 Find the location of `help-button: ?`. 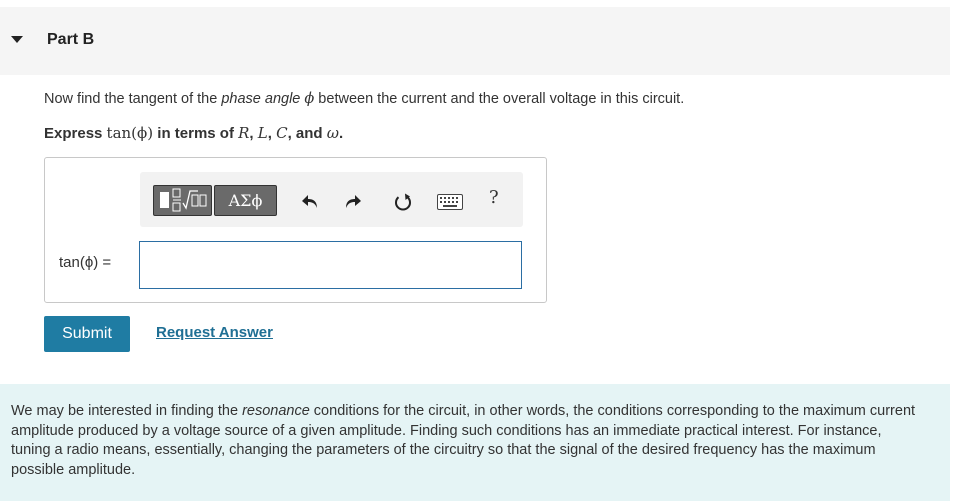

help-button: ? is located at coordinates (494, 197).